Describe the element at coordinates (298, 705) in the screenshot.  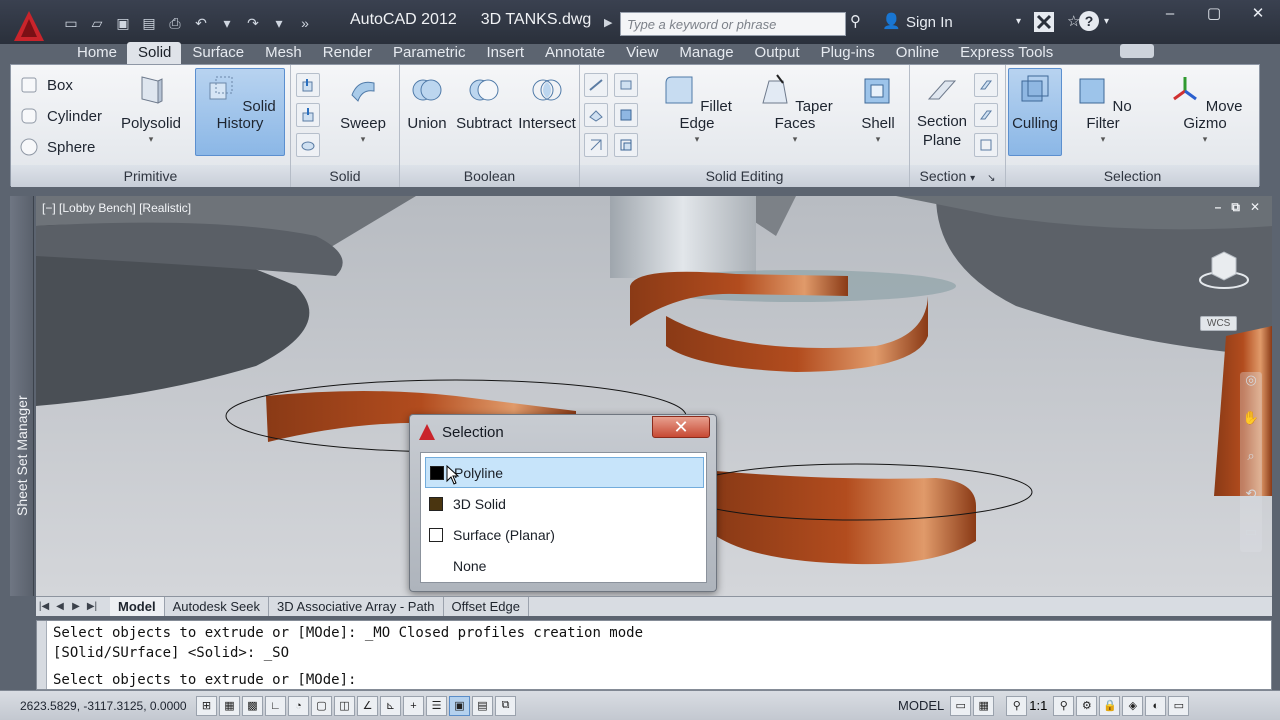
I see `polar-tracking-icon: ◔` at that location.